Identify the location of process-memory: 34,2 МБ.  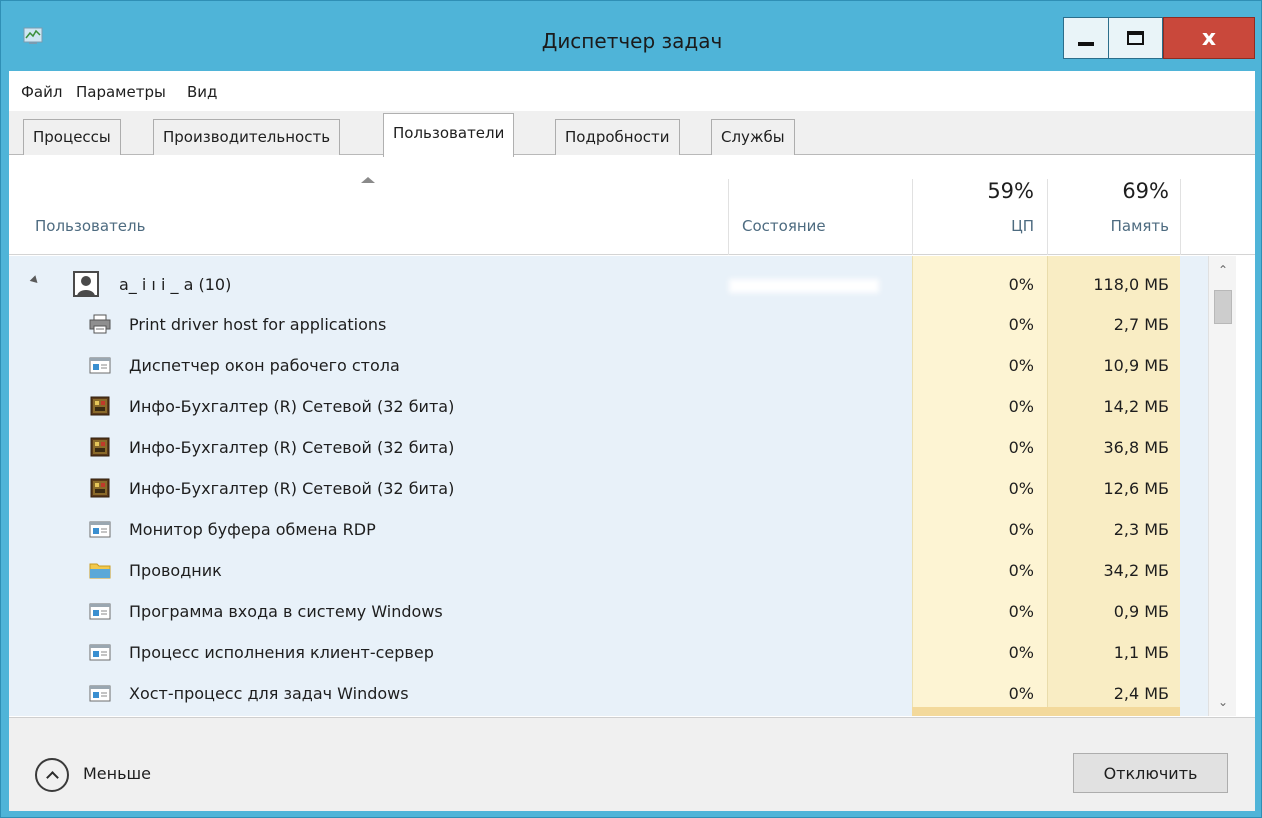
(1136, 570).